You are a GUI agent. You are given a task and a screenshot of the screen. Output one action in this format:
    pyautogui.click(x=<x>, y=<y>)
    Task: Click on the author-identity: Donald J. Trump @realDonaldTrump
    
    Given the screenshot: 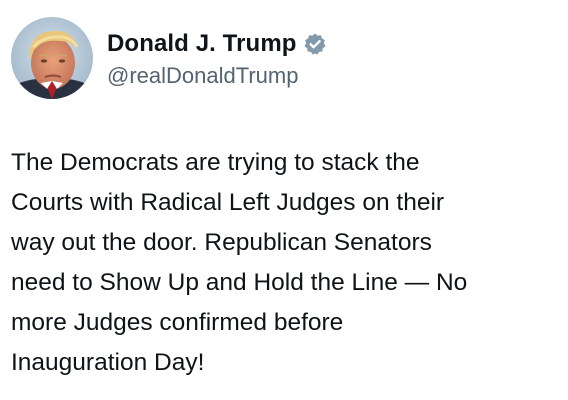 What is the action you would take?
    pyautogui.click(x=217, y=58)
    